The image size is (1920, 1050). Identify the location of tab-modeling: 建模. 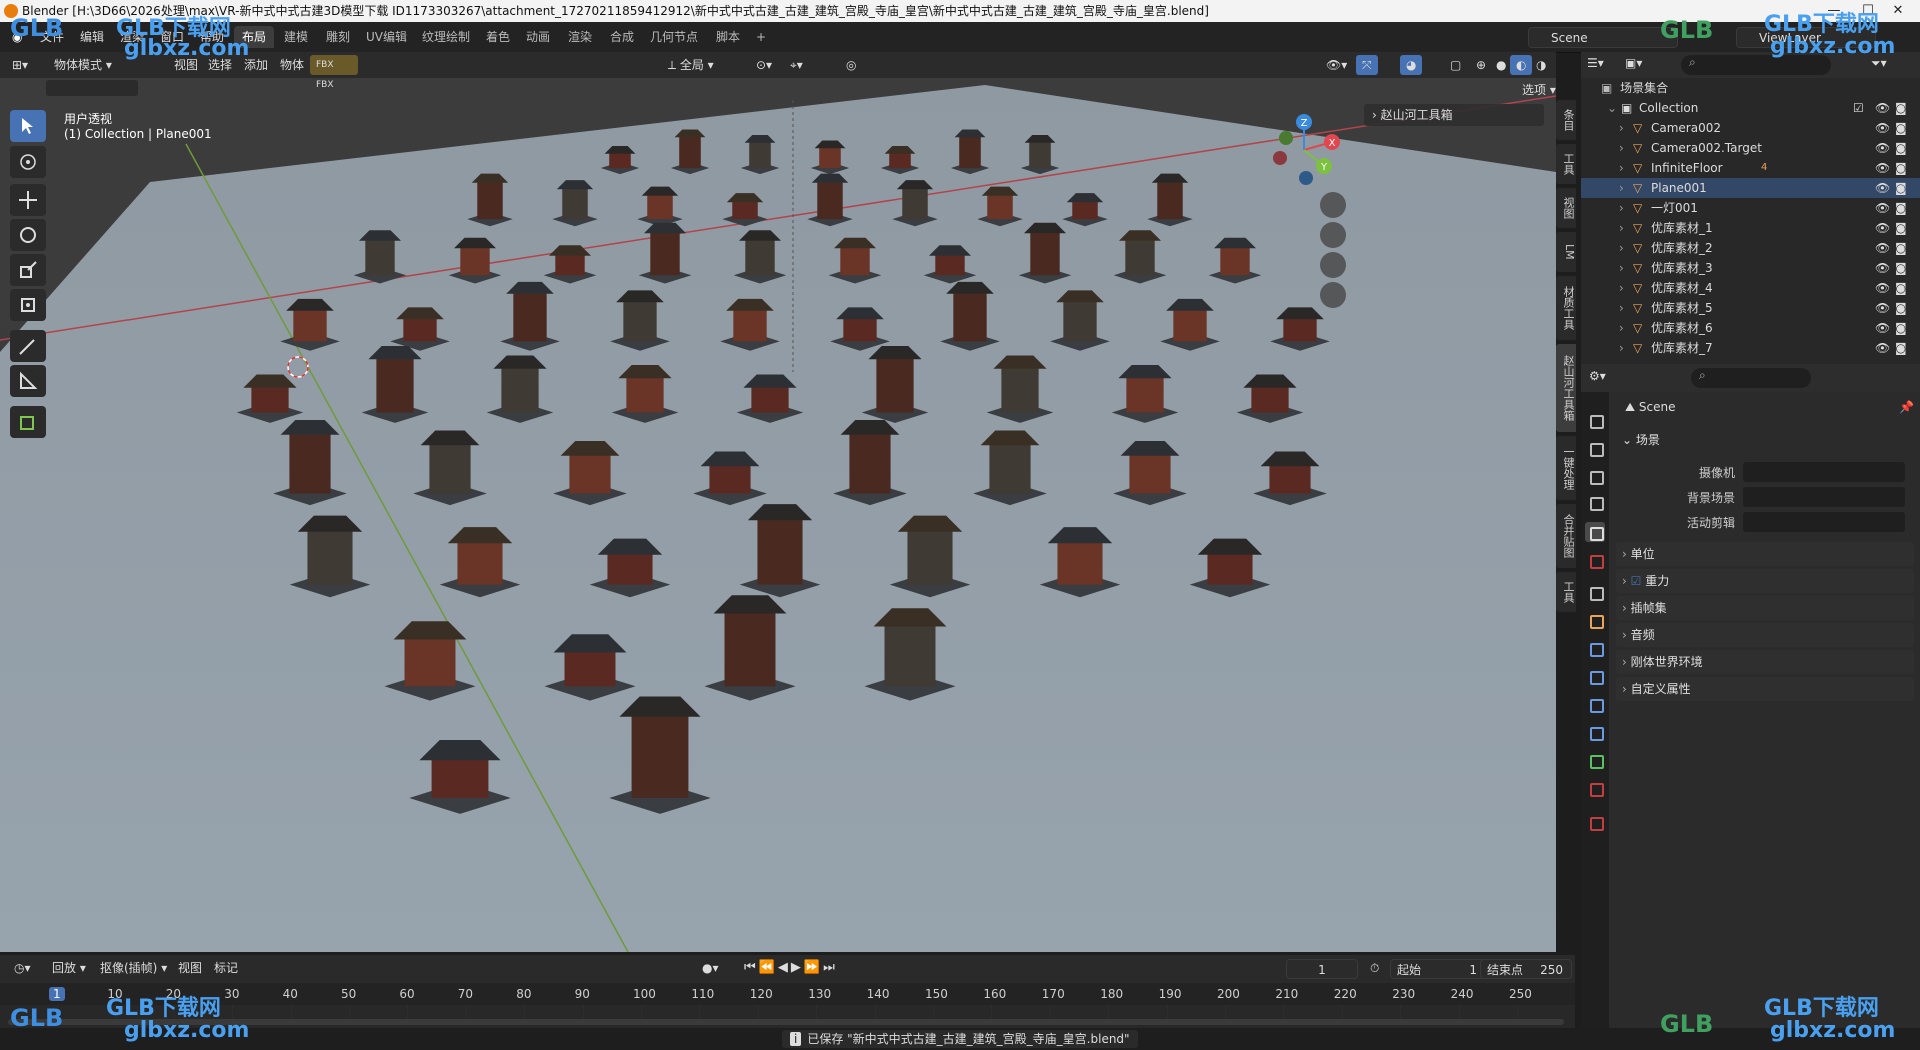
(296, 37).